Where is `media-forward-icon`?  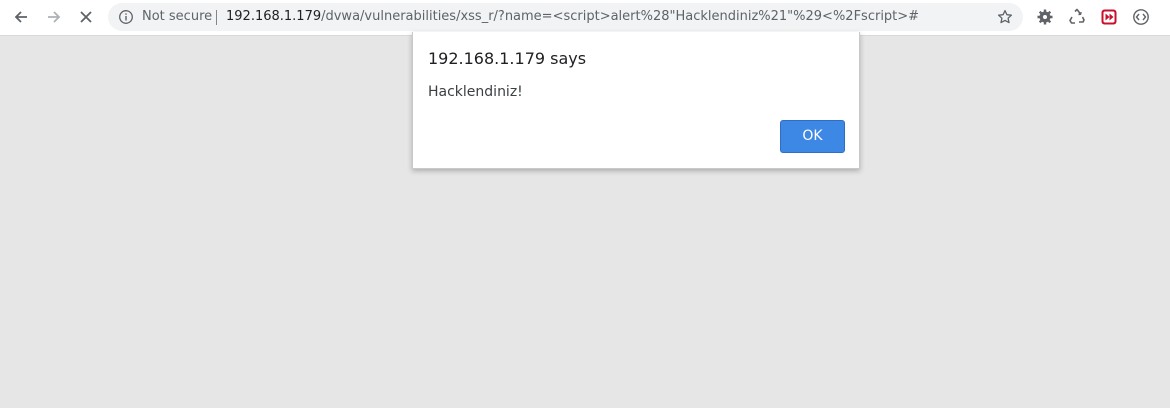 media-forward-icon is located at coordinates (1109, 17).